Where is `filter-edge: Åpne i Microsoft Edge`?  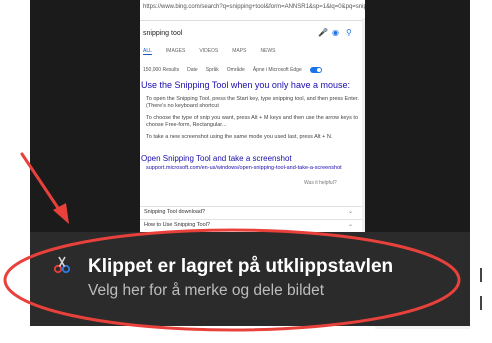 filter-edge: Åpne i Microsoft Edge is located at coordinates (277, 70).